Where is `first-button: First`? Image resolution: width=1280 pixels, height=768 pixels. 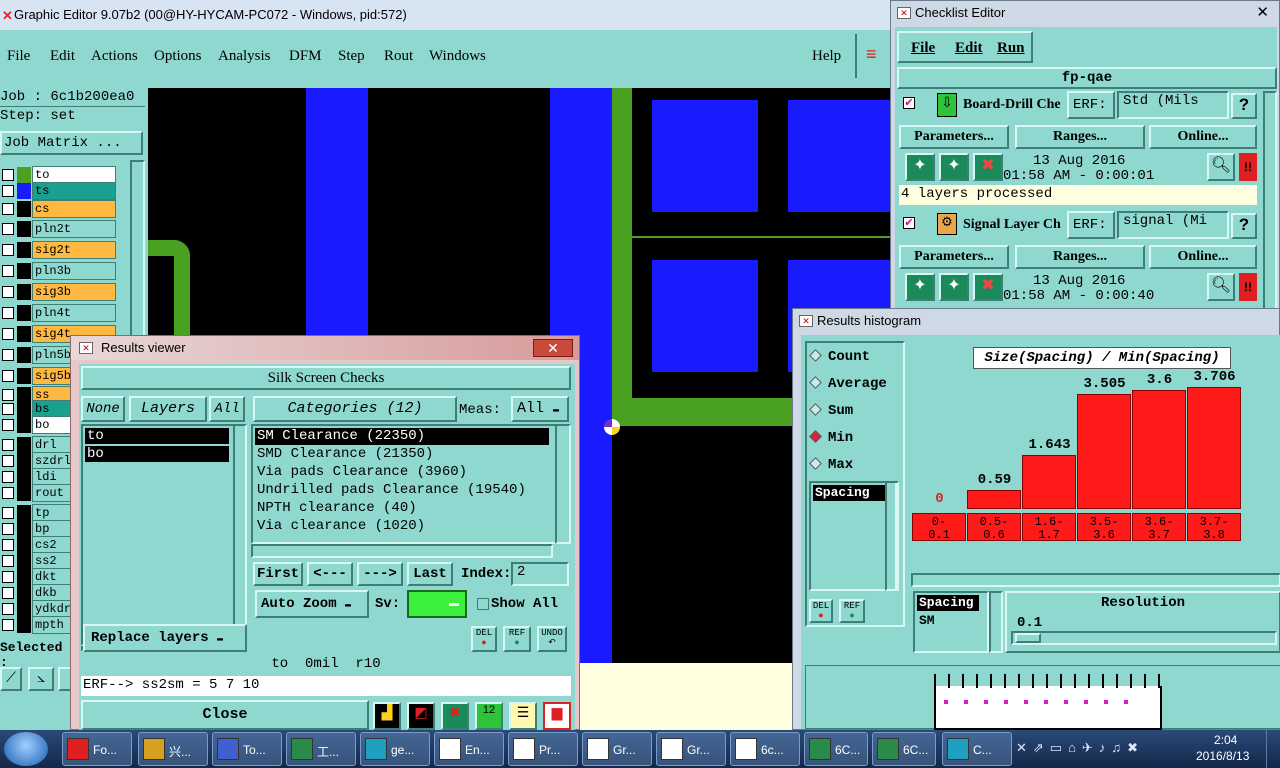 first-button: First is located at coordinates (278, 574).